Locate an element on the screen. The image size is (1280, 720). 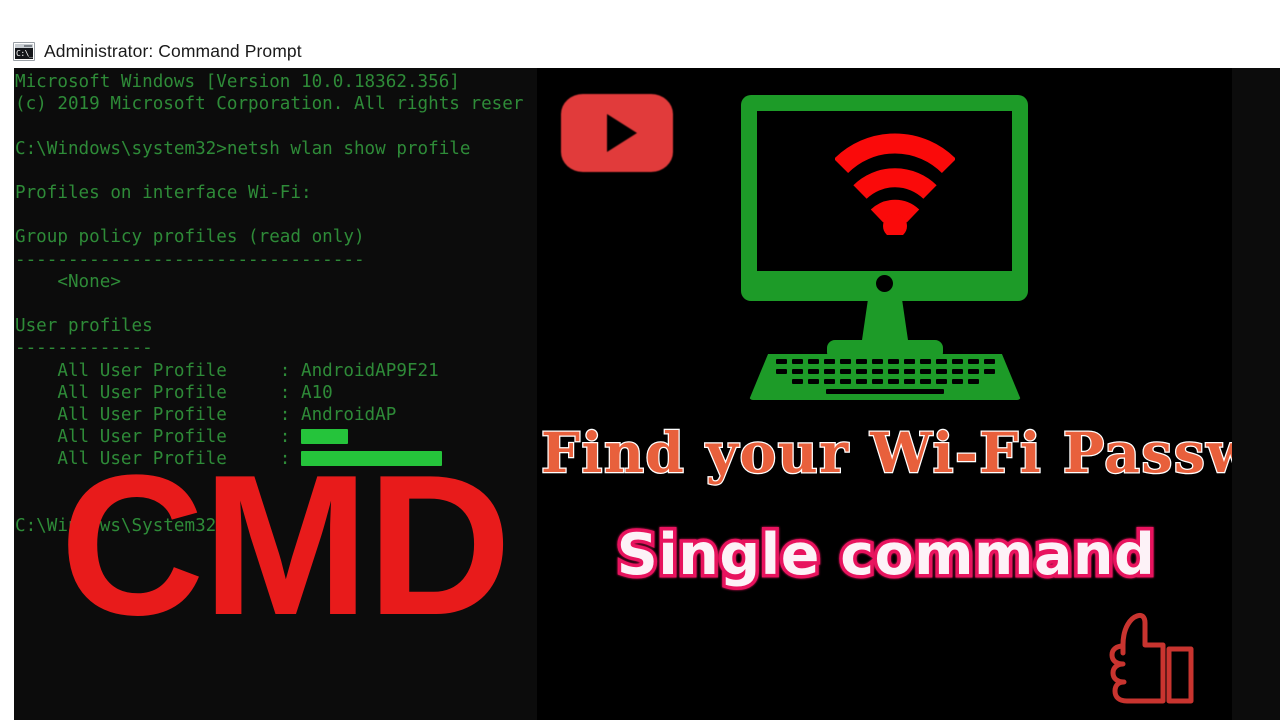
cmd-icon-glyph: C:\_ is located at coordinates (24, 53).